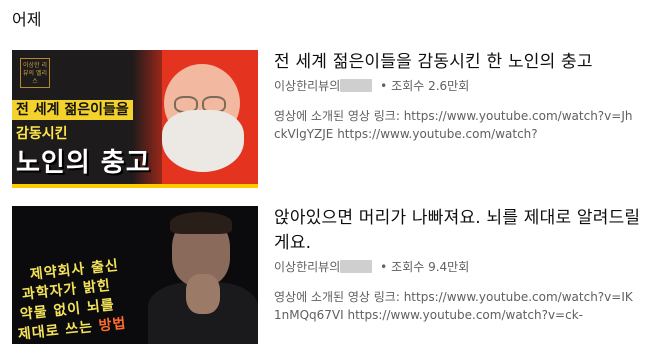 The image size is (662, 353). I want to click on thumbnail-caption-3: 노인의 충고, so click(83, 163).